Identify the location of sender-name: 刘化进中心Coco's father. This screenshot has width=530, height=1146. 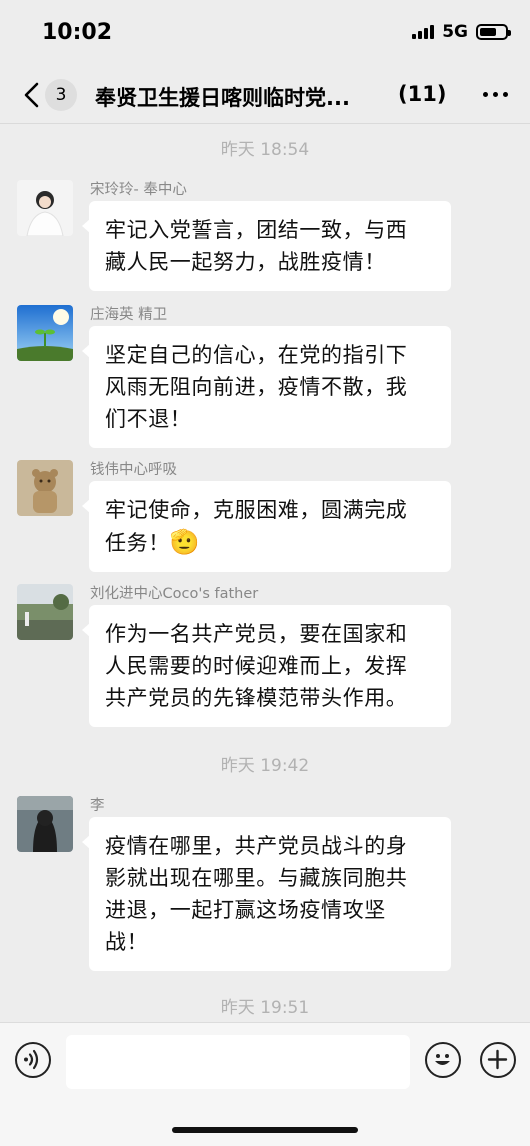
(174, 594).